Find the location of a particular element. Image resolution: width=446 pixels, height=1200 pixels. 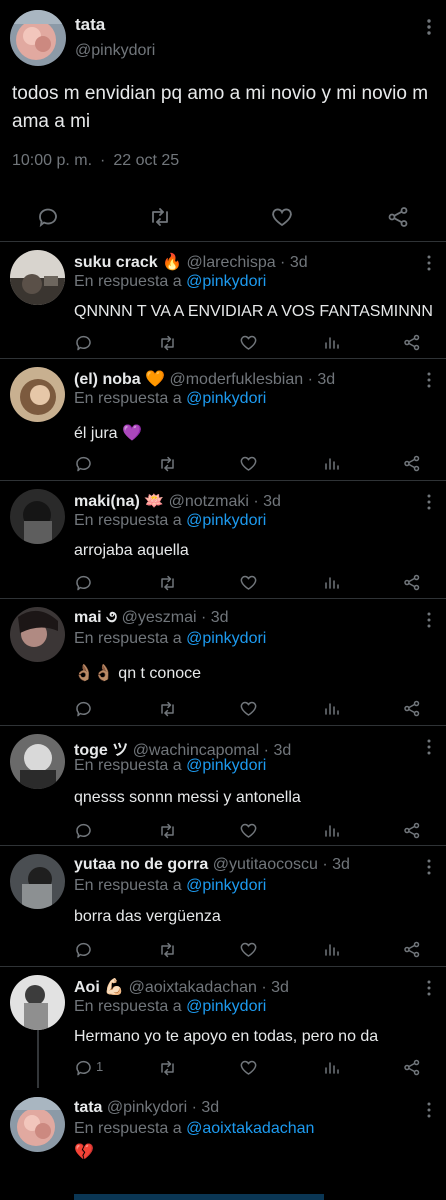

author-handle: @larechispa · 3d is located at coordinates (246, 262).